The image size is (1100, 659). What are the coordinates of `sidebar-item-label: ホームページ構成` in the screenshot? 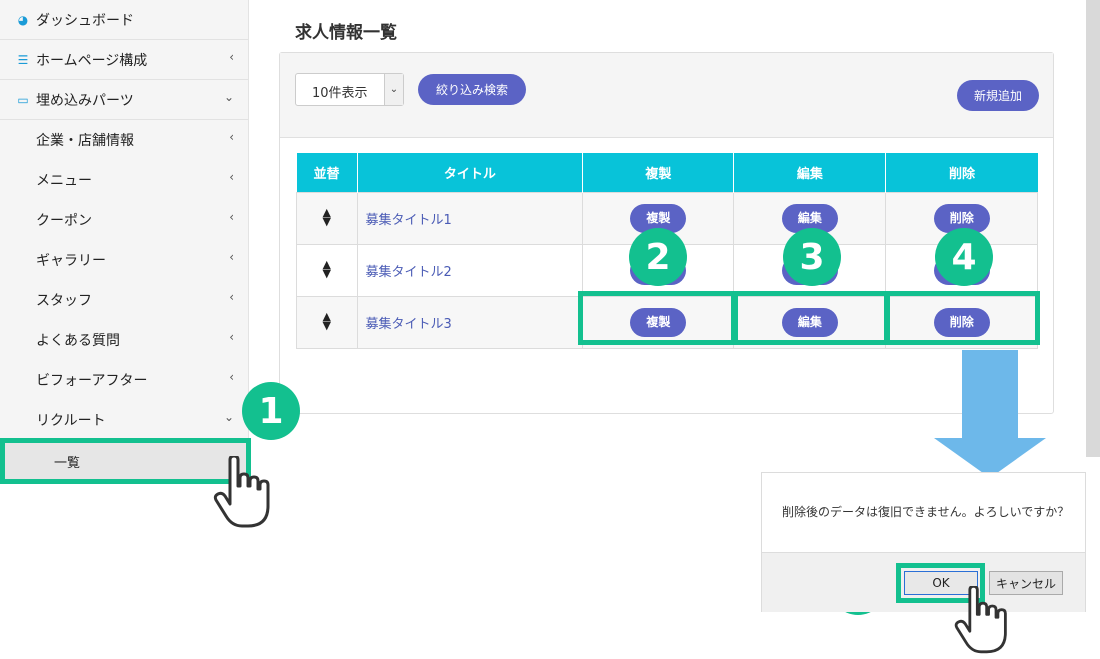 It's located at (92, 60).